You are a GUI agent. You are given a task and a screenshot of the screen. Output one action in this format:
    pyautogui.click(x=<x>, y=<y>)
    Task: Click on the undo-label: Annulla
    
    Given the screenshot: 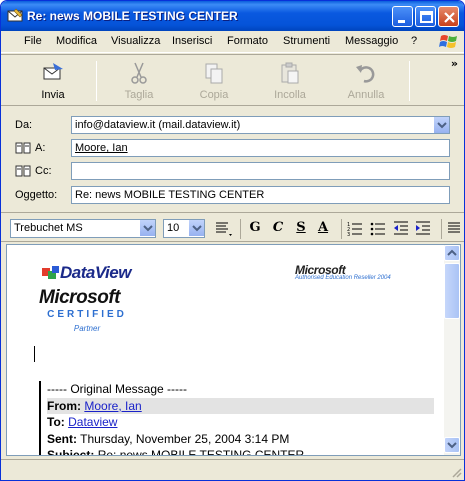 What is the action you would take?
    pyautogui.click(x=366, y=95)
    